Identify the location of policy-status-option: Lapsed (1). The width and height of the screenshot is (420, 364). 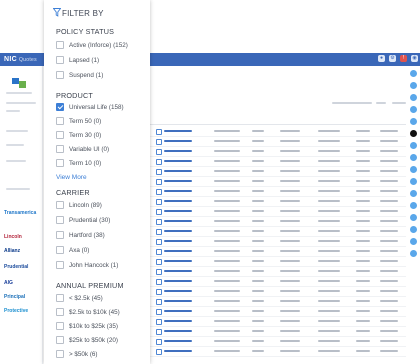
(77, 60).